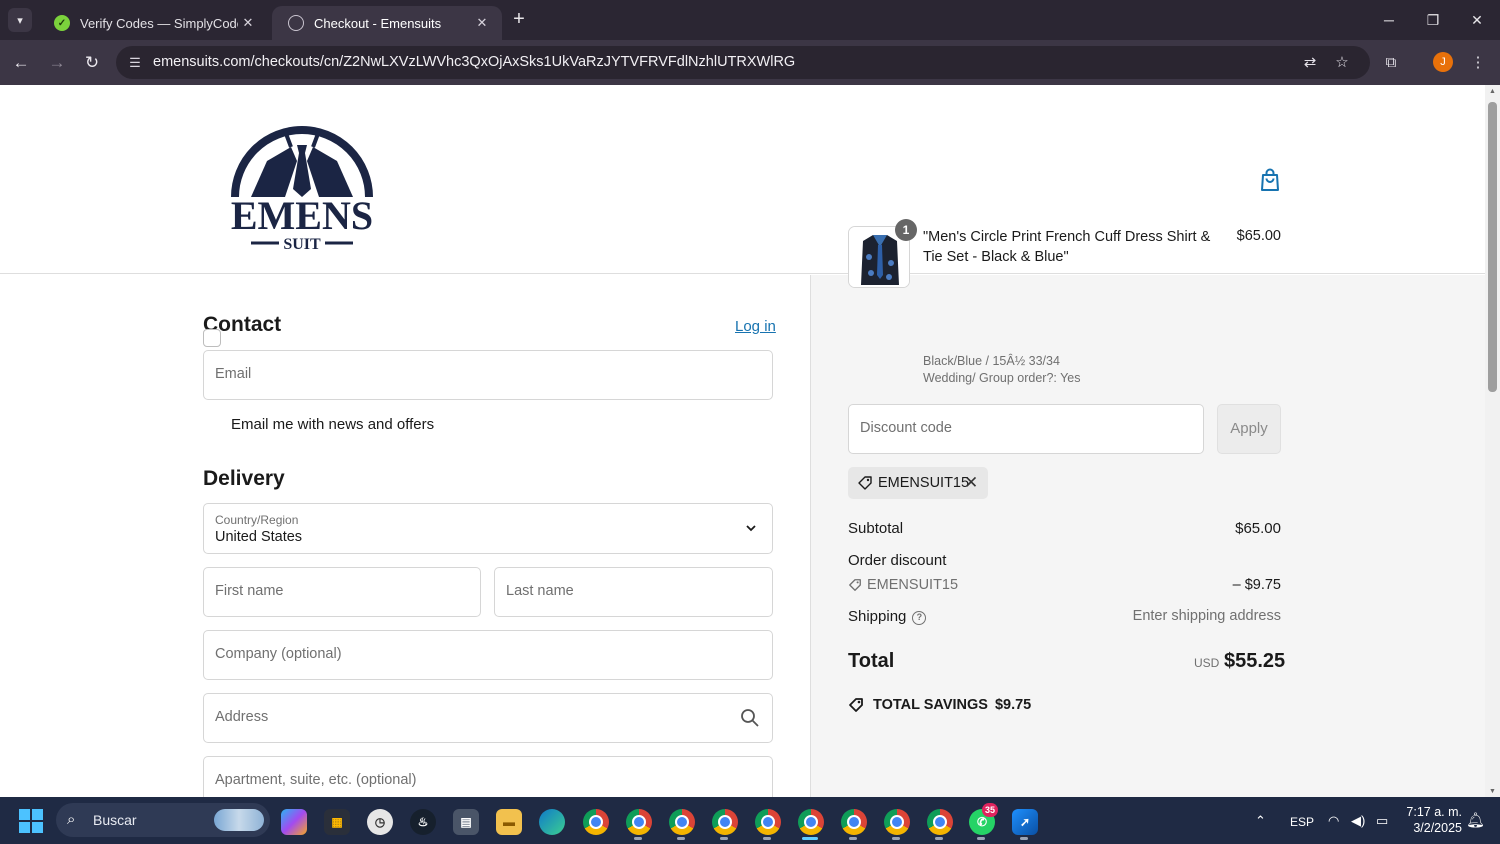 This screenshot has width=1500, height=844. What do you see at coordinates (1492, 247) in the screenshot?
I see `scrollbar-thumb` at bounding box center [1492, 247].